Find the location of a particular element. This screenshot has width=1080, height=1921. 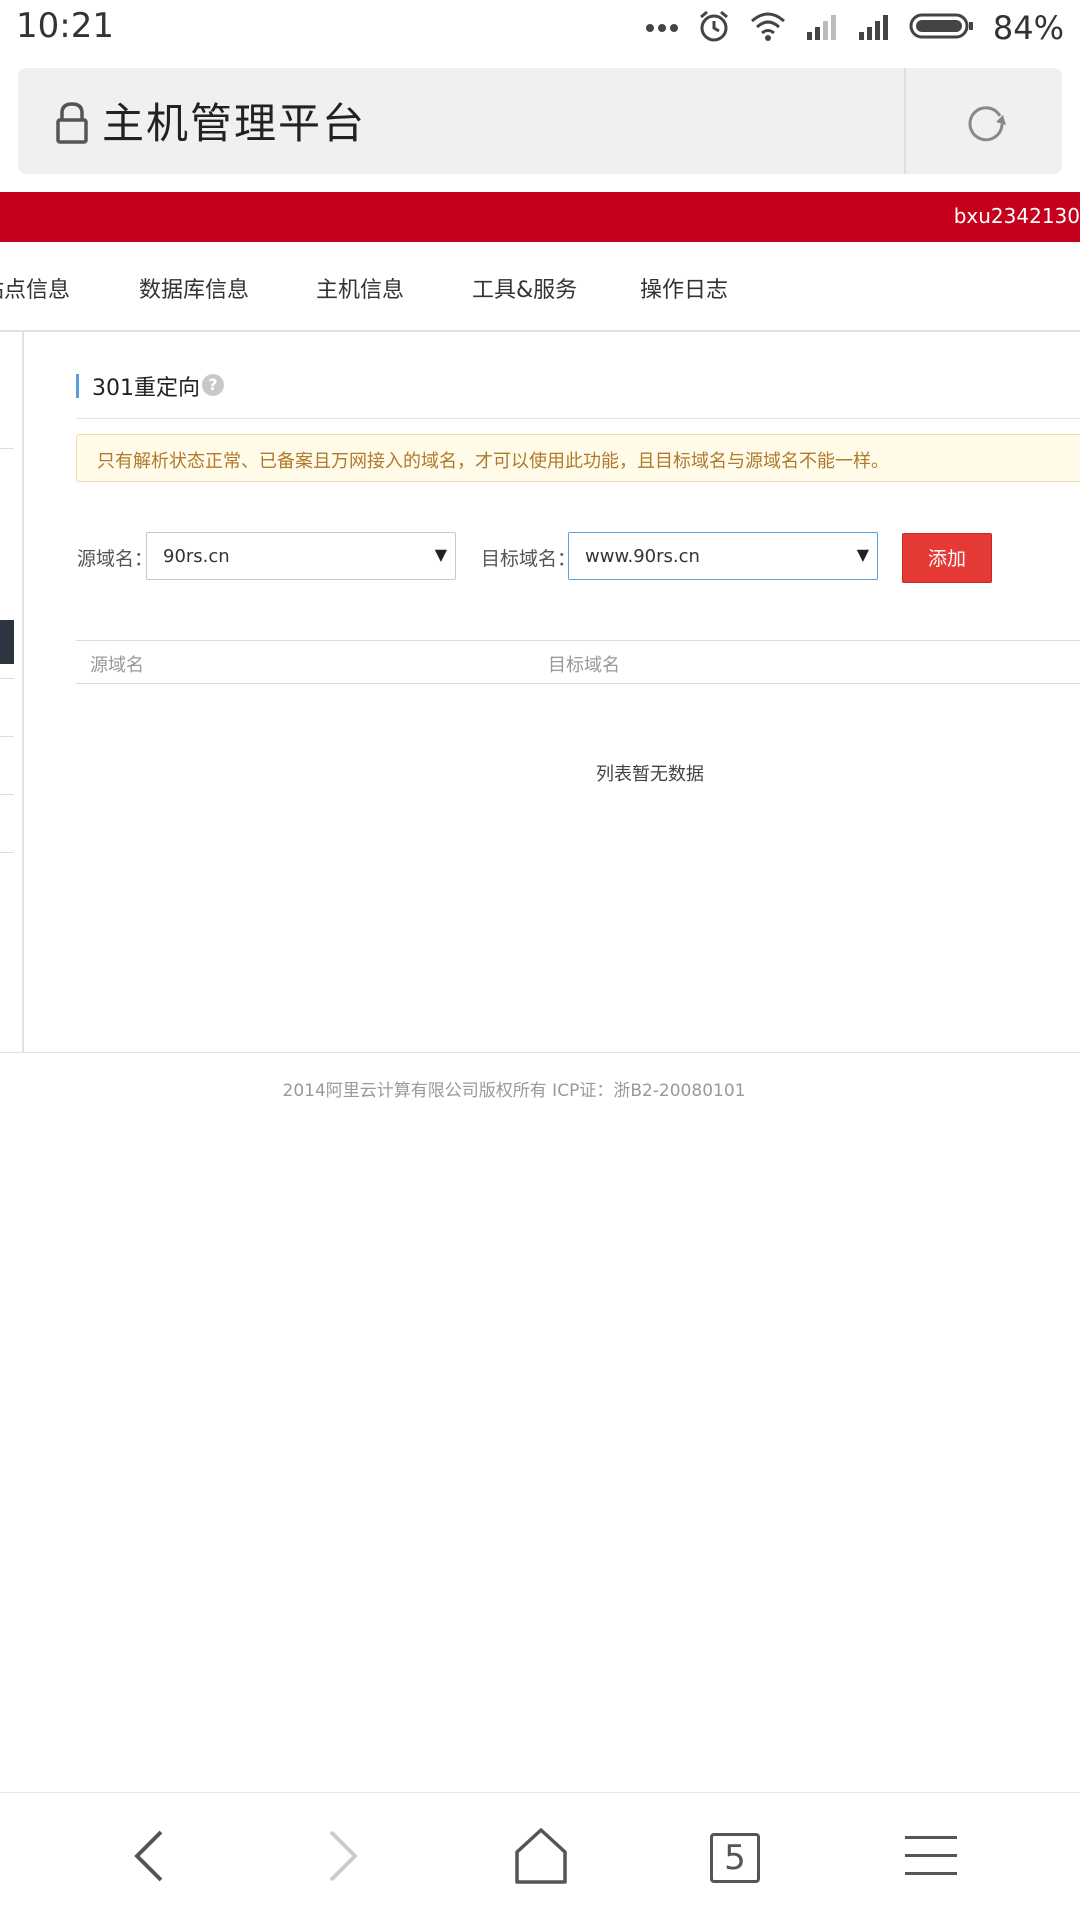

help-icon: ? is located at coordinates (213, 385).